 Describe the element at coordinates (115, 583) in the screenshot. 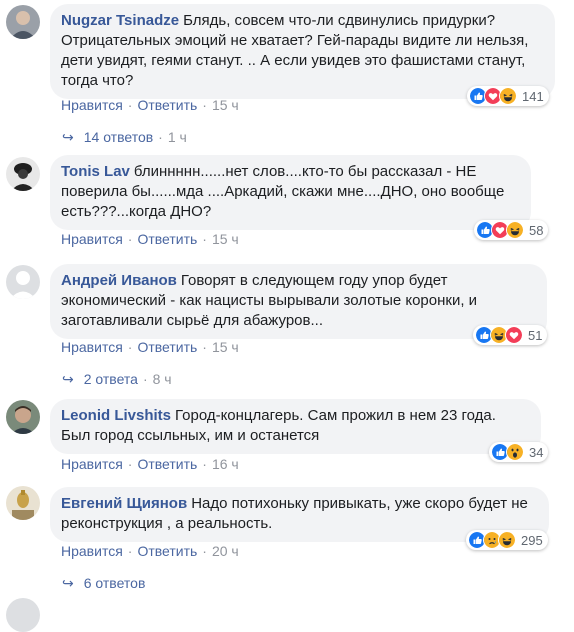

I see `replies-count: 6 ответов` at that location.